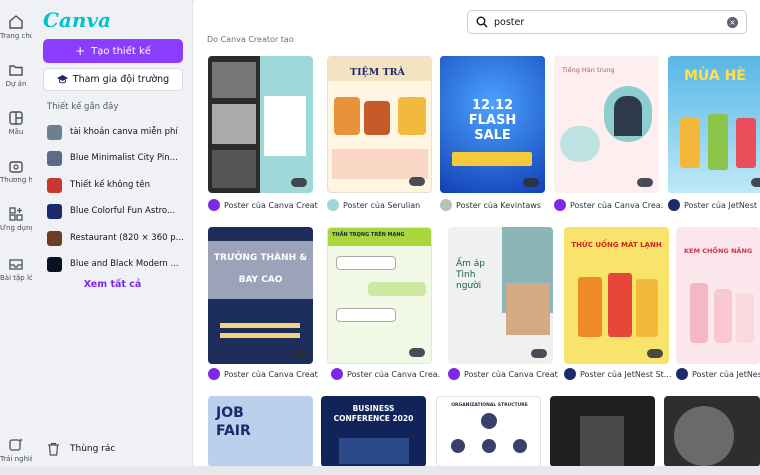  What do you see at coordinates (714, 124) in the screenshot?
I see `template-card: MÙA HÈ` at bounding box center [714, 124].